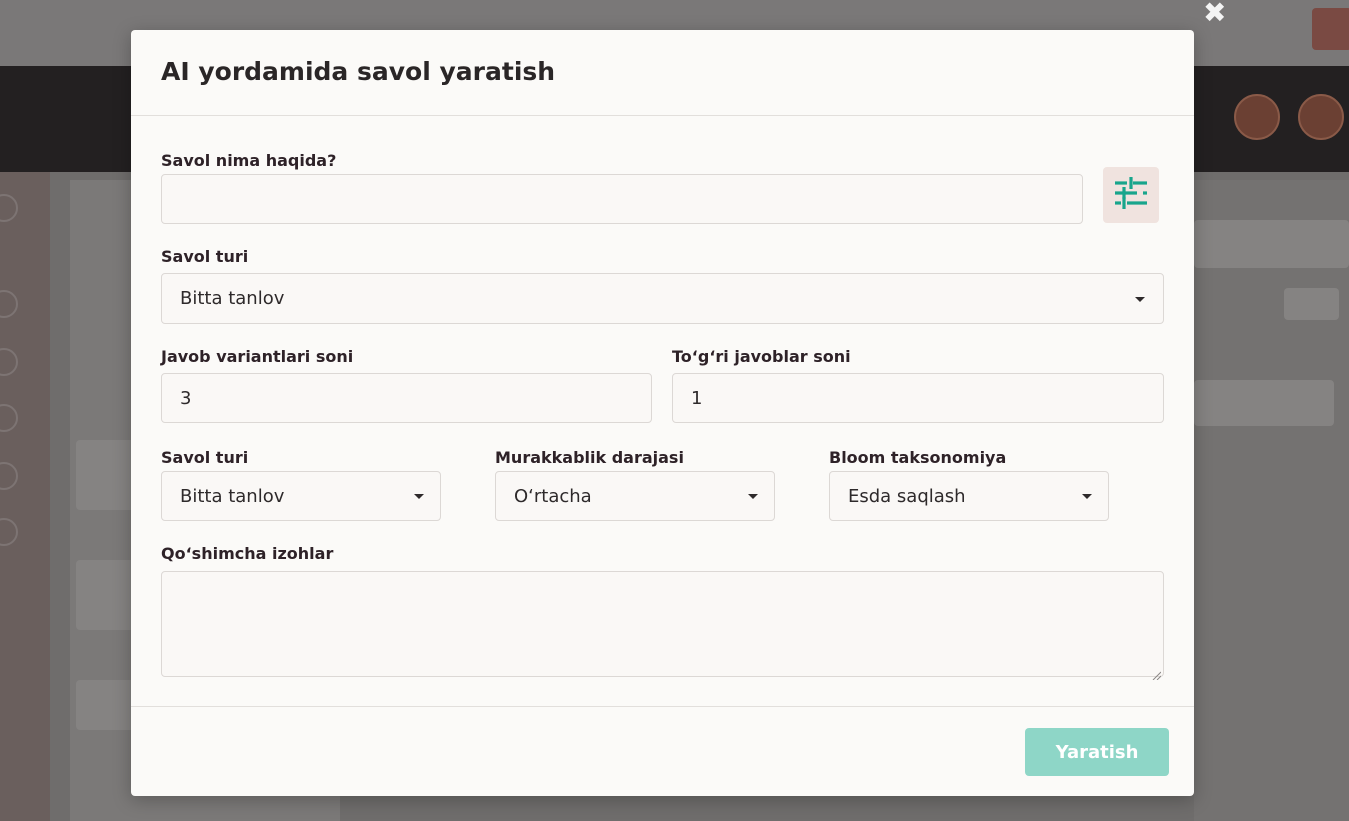 The width and height of the screenshot is (1349, 821). I want to click on background-right-panel, so click(1271, 500).